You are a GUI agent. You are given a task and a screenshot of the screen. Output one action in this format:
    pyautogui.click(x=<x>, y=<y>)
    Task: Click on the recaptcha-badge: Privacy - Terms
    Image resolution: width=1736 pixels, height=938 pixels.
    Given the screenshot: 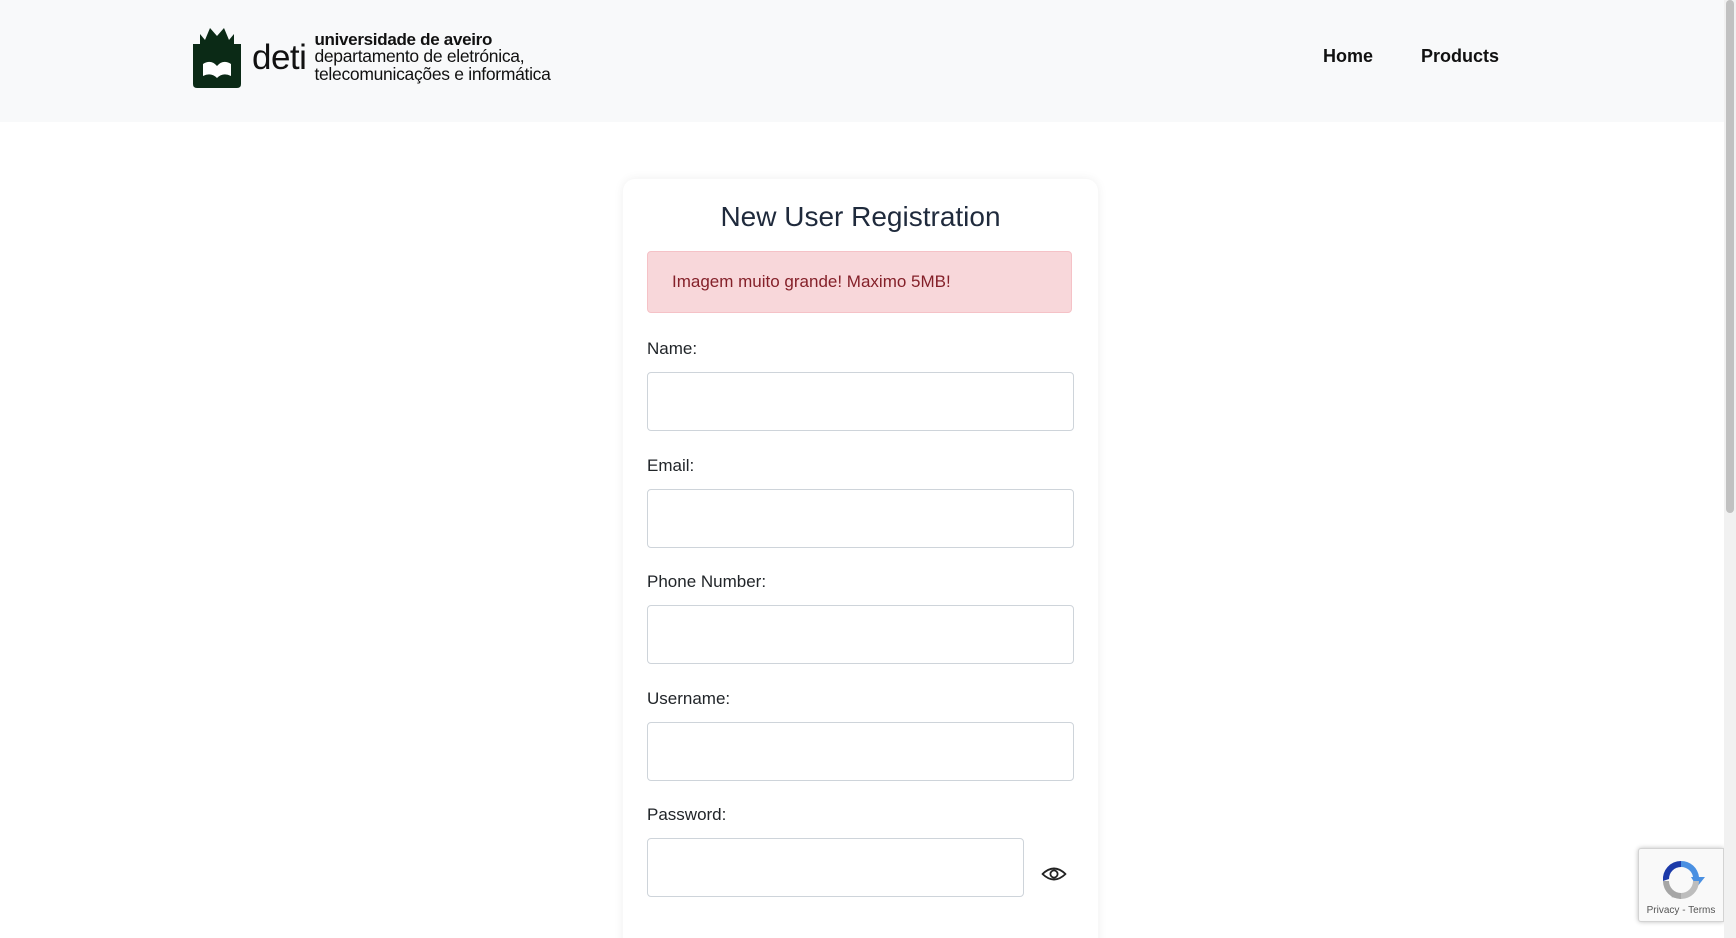 What is the action you would take?
    pyautogui.click(x=1681, y=885)
    